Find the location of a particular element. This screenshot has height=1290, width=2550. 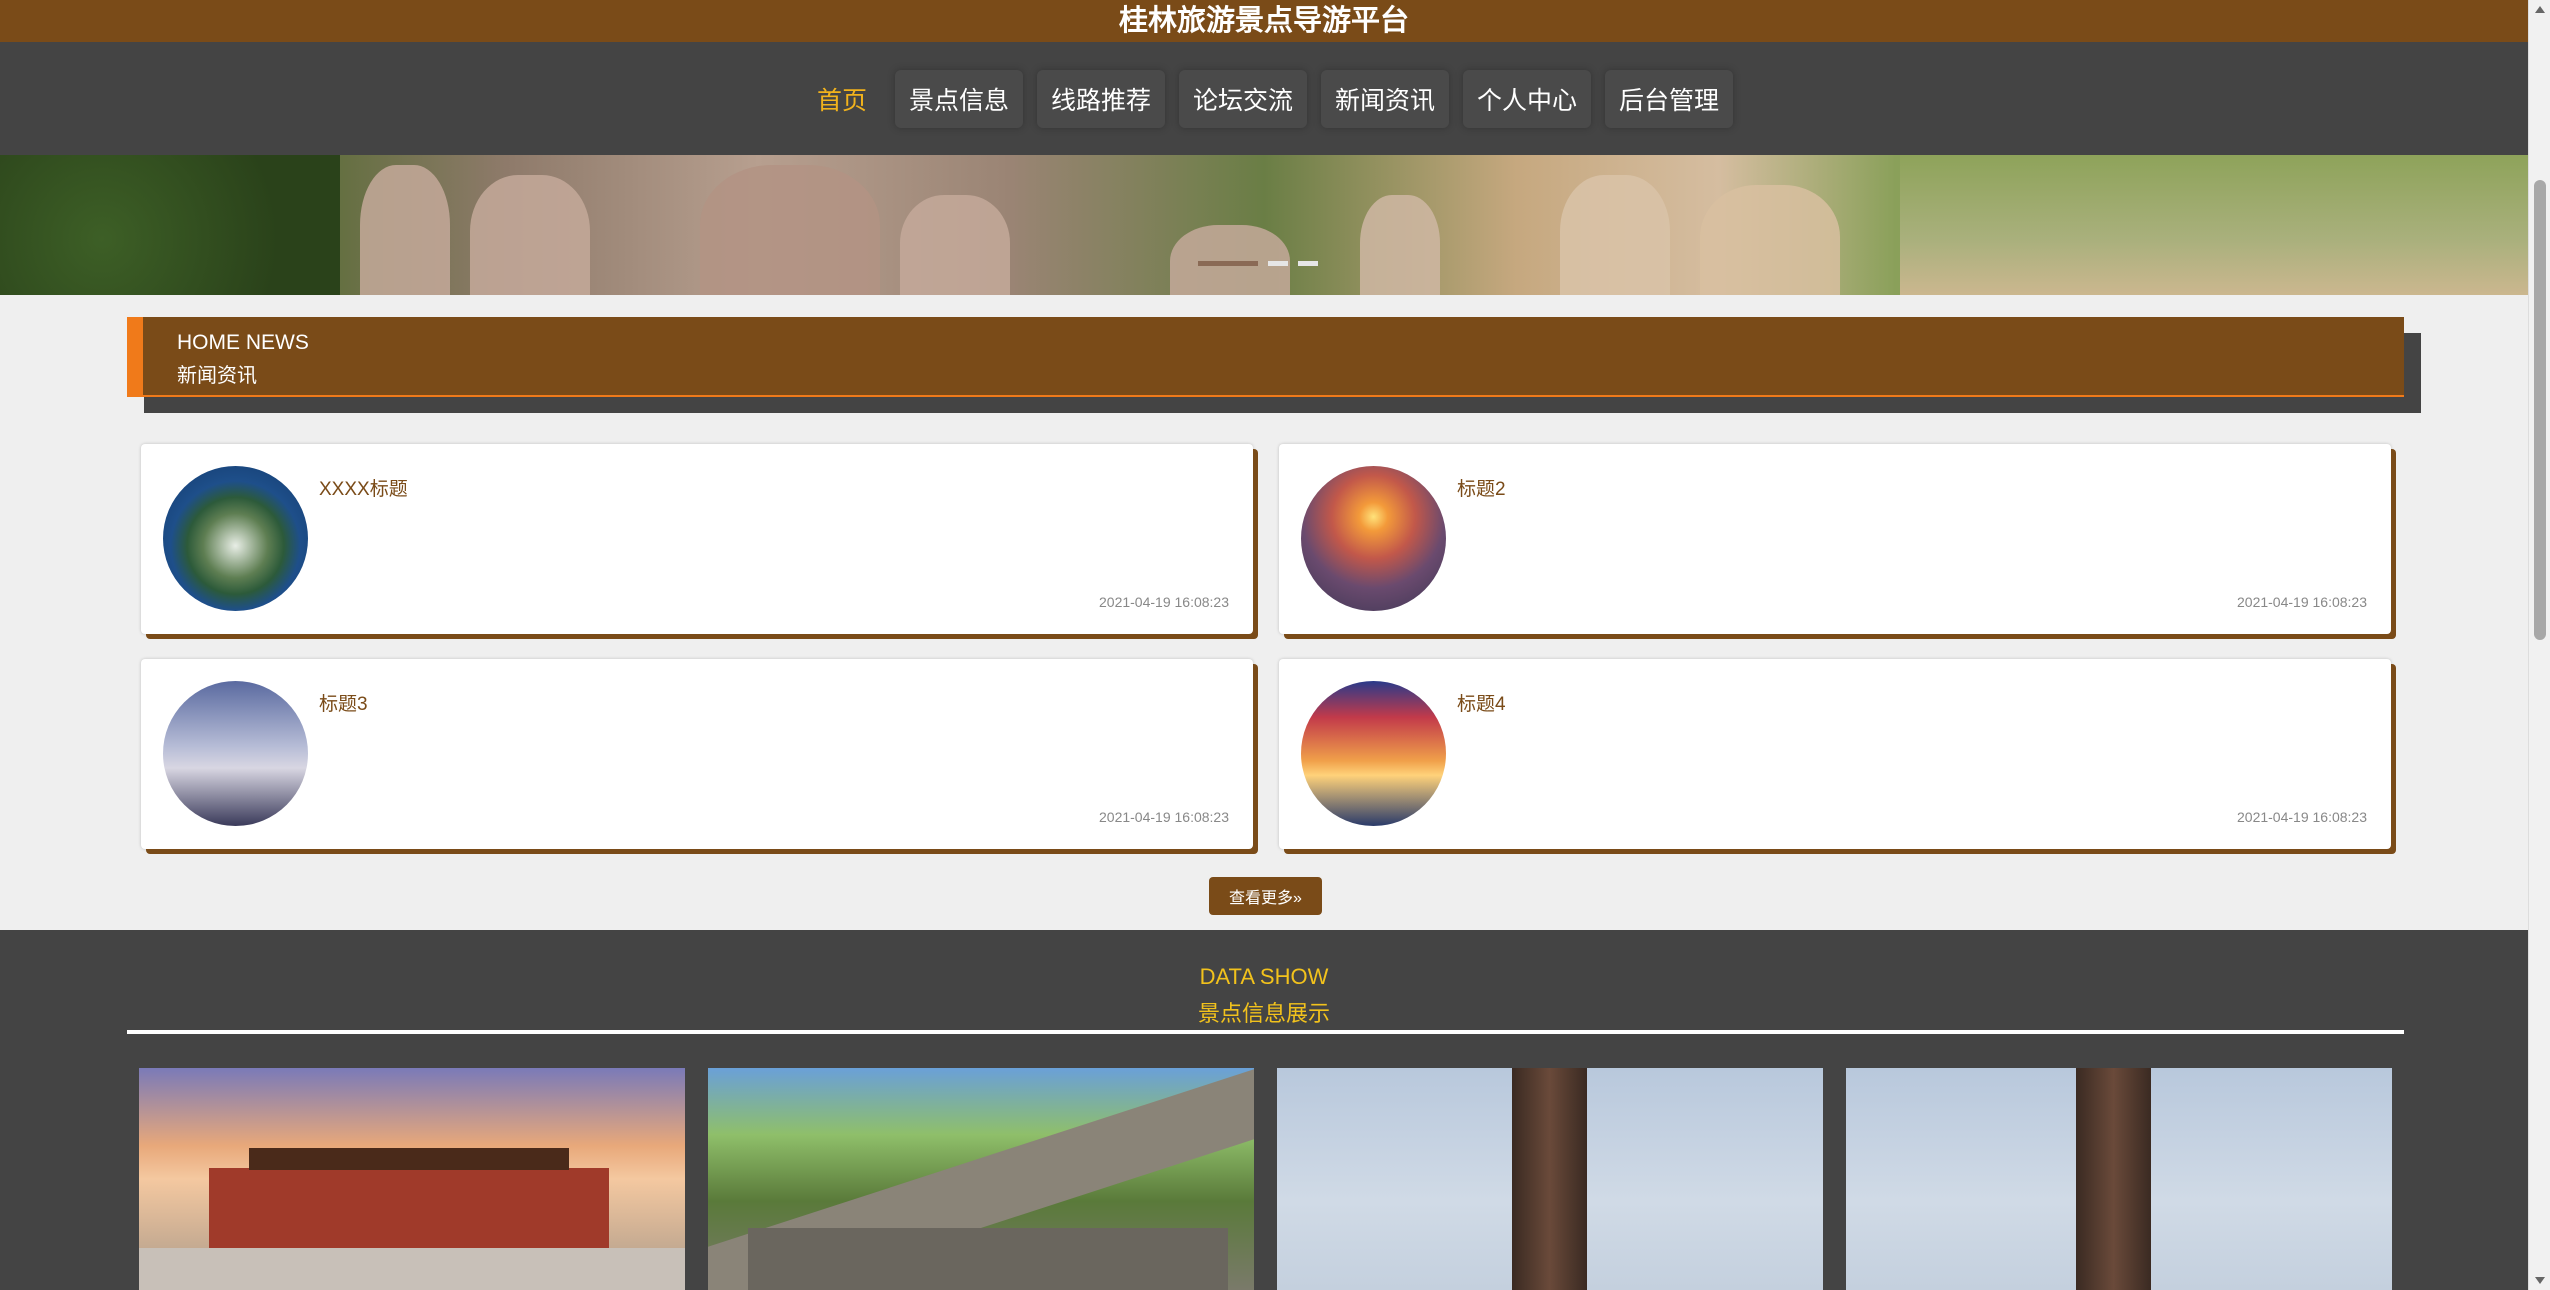

news-card: 标题4 2021-04-19 16:08:23 is located at coordinates (1835, 754).